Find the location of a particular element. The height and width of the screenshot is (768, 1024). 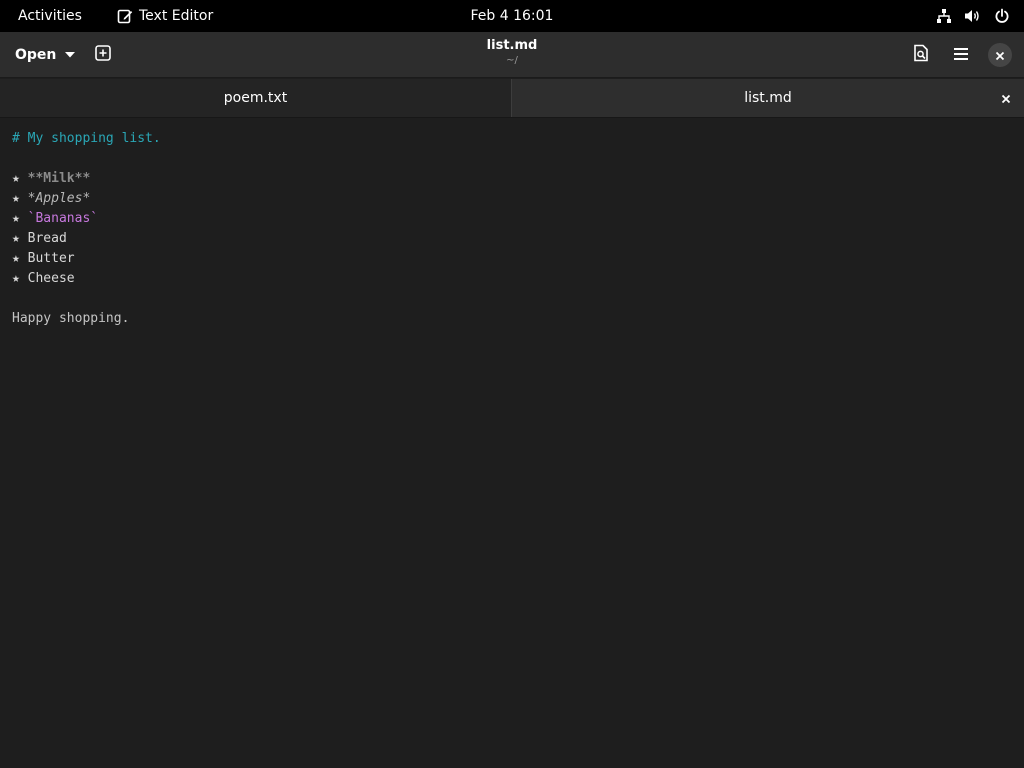

new-tab-icon is located at coordinates (103, 55).